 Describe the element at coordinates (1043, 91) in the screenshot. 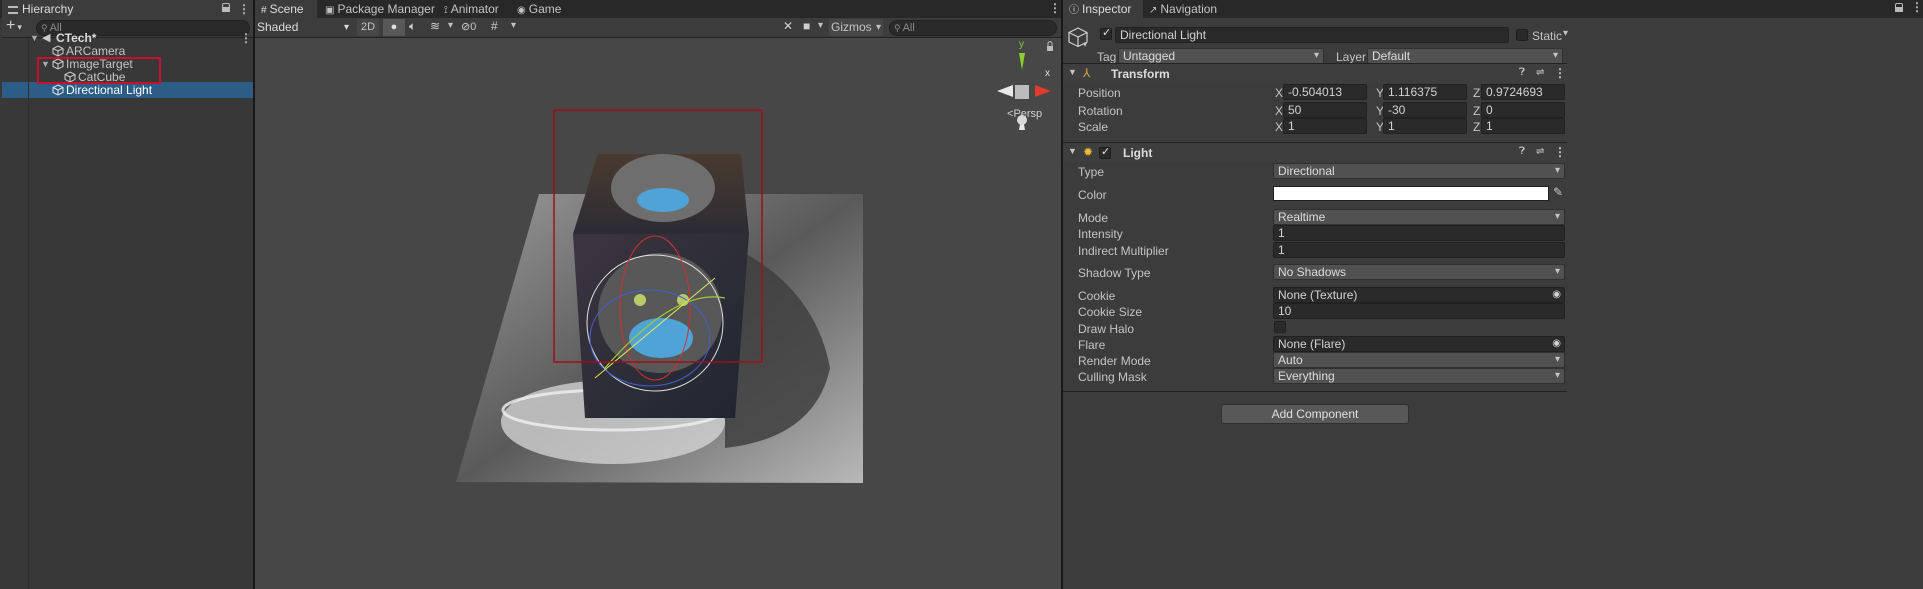

I see `axis-x-cone` at that location.